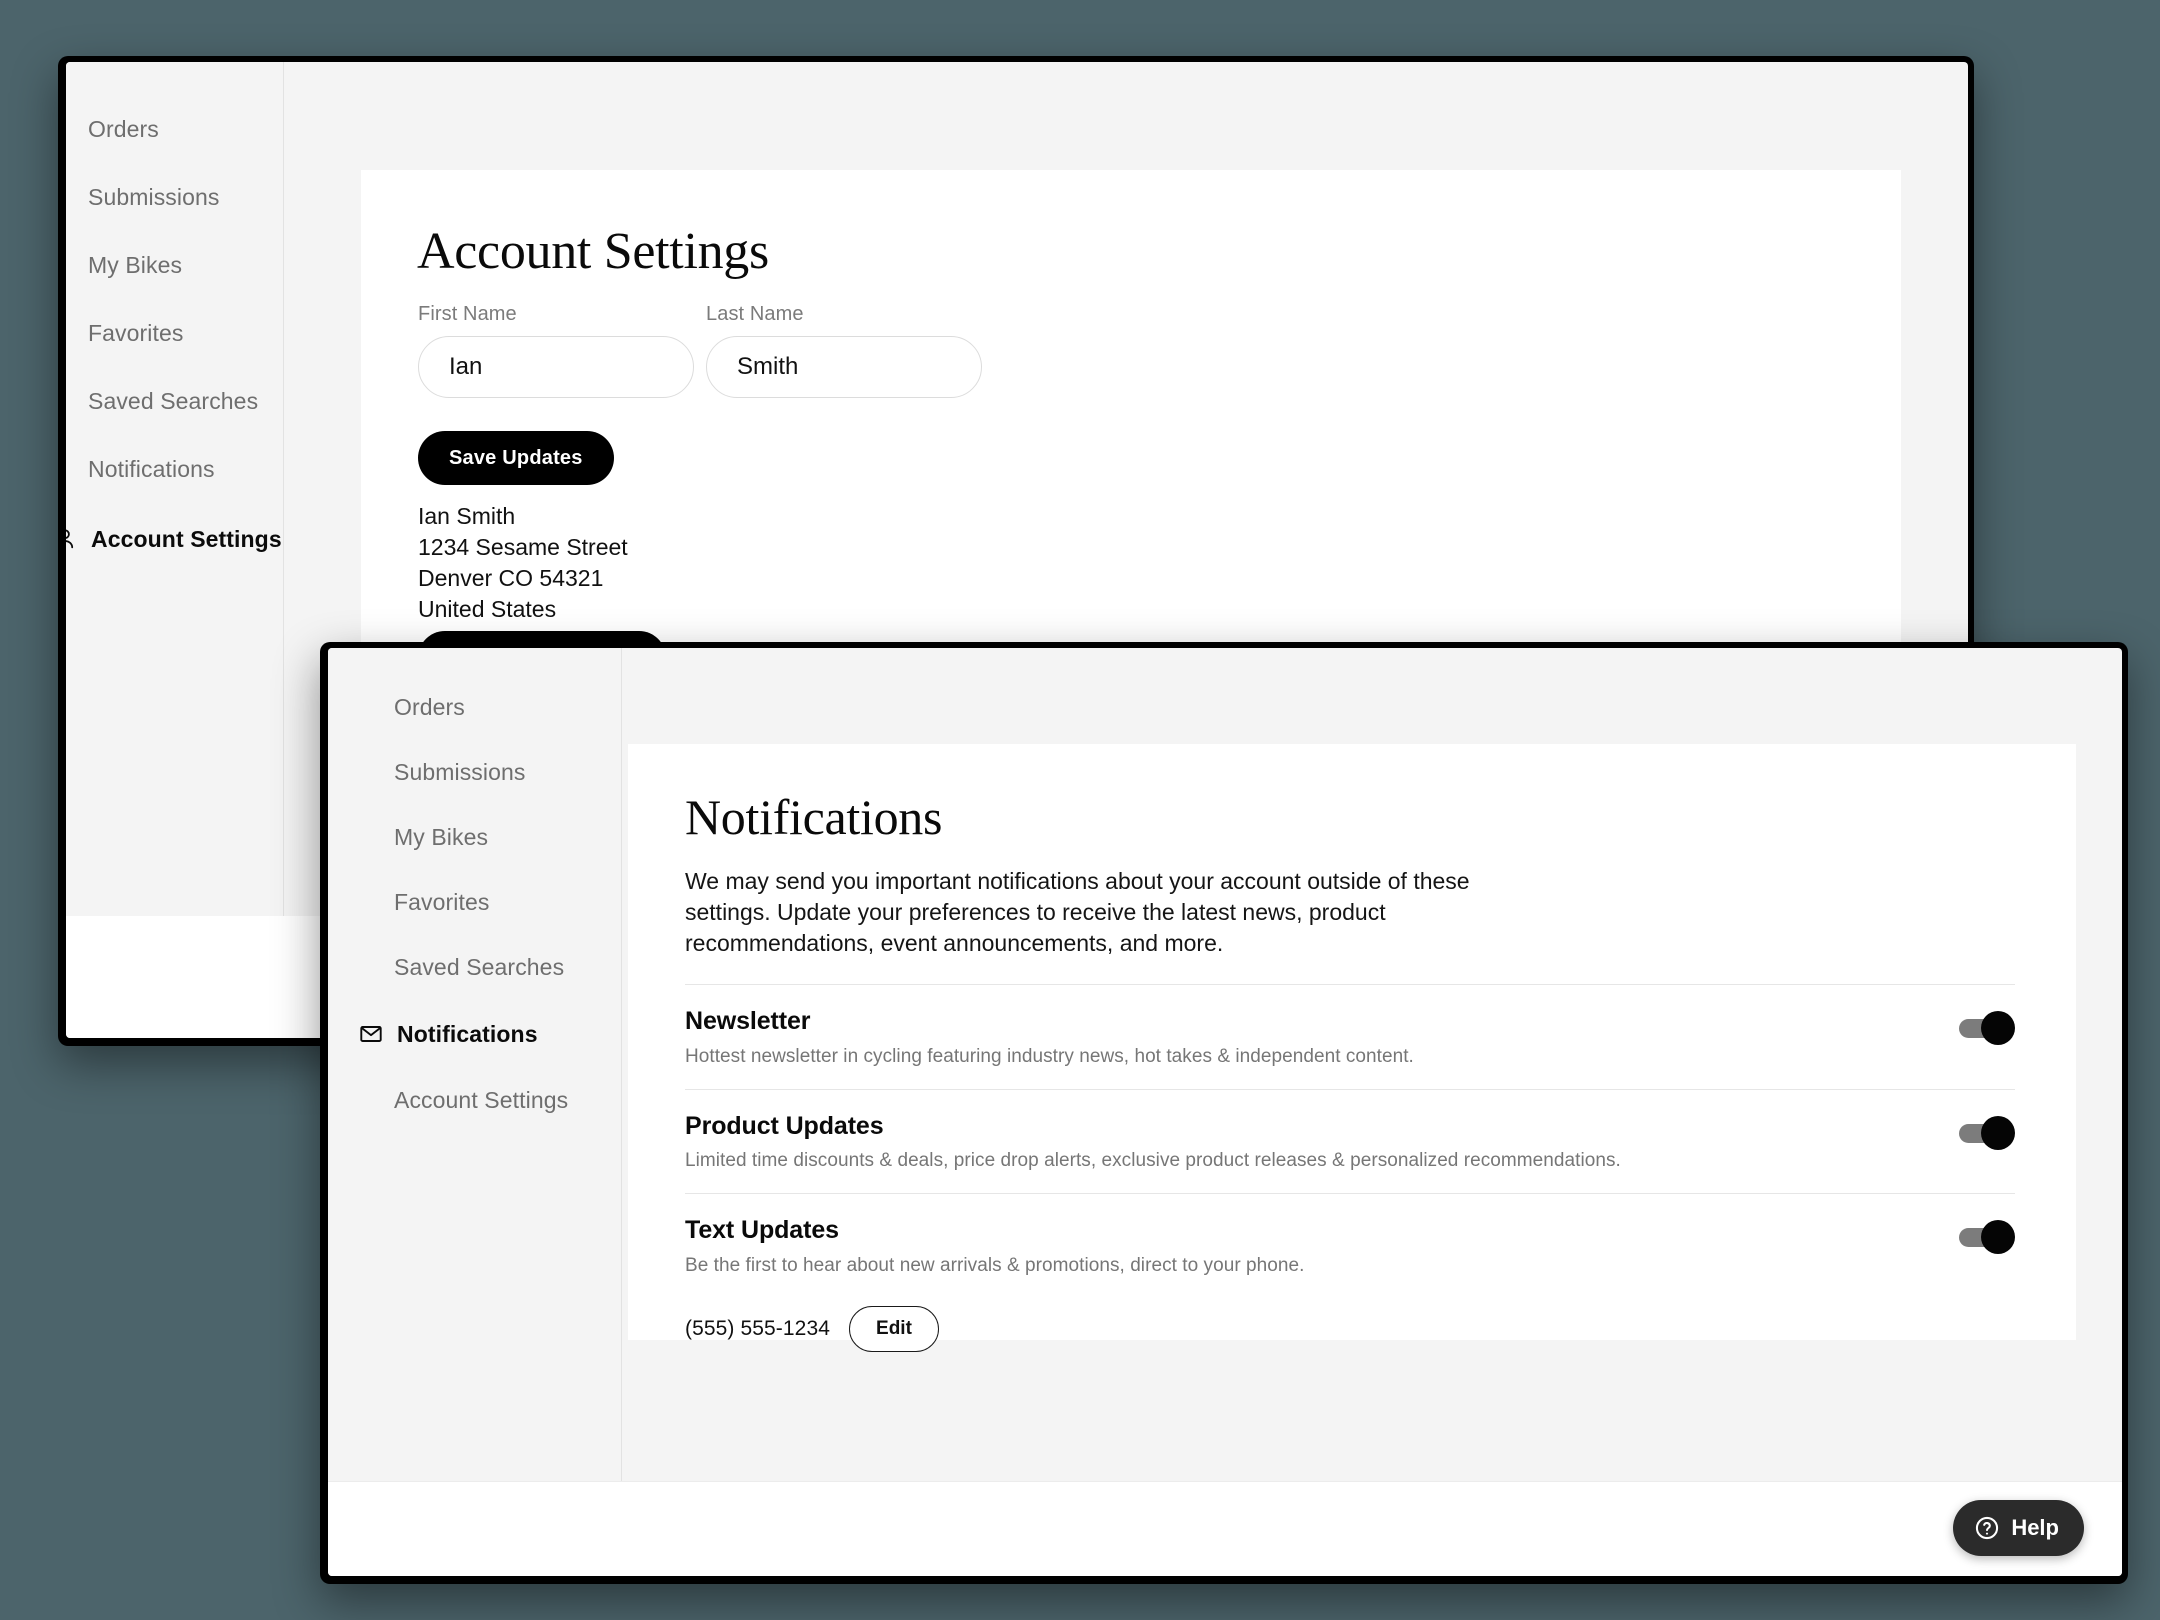 The image size is (2160, 1620). Describe the element at coordinates (755, 314) in the screenshot. I see `last-name-label: Last Name` at that location.